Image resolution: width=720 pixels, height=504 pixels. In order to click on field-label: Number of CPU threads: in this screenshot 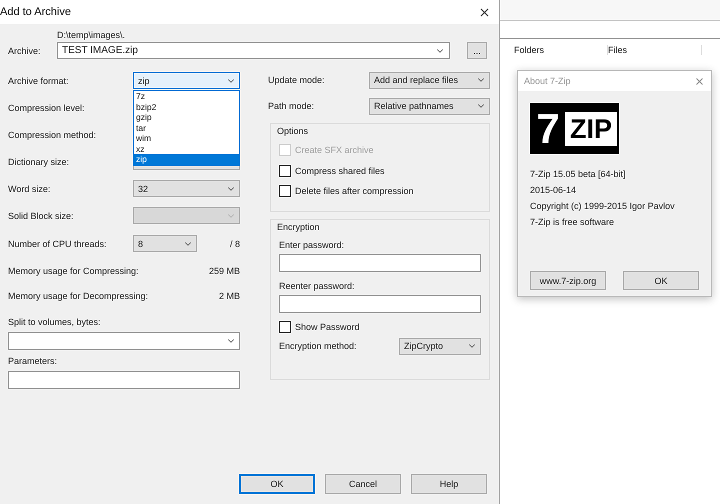, I will do `click(58, 243)`.